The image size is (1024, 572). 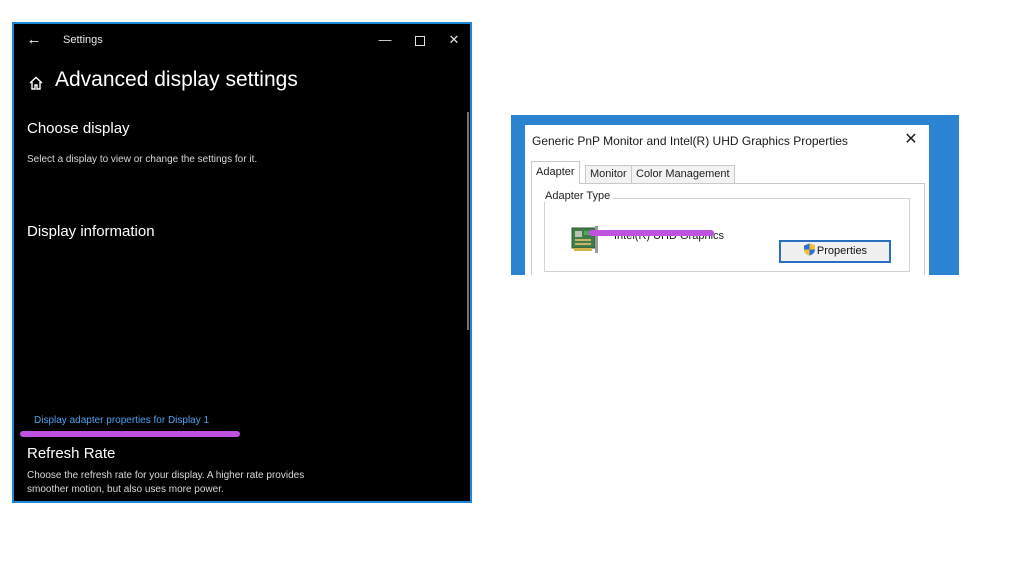 I want to click on uac-shield-icon, so click(x=809, y=249).